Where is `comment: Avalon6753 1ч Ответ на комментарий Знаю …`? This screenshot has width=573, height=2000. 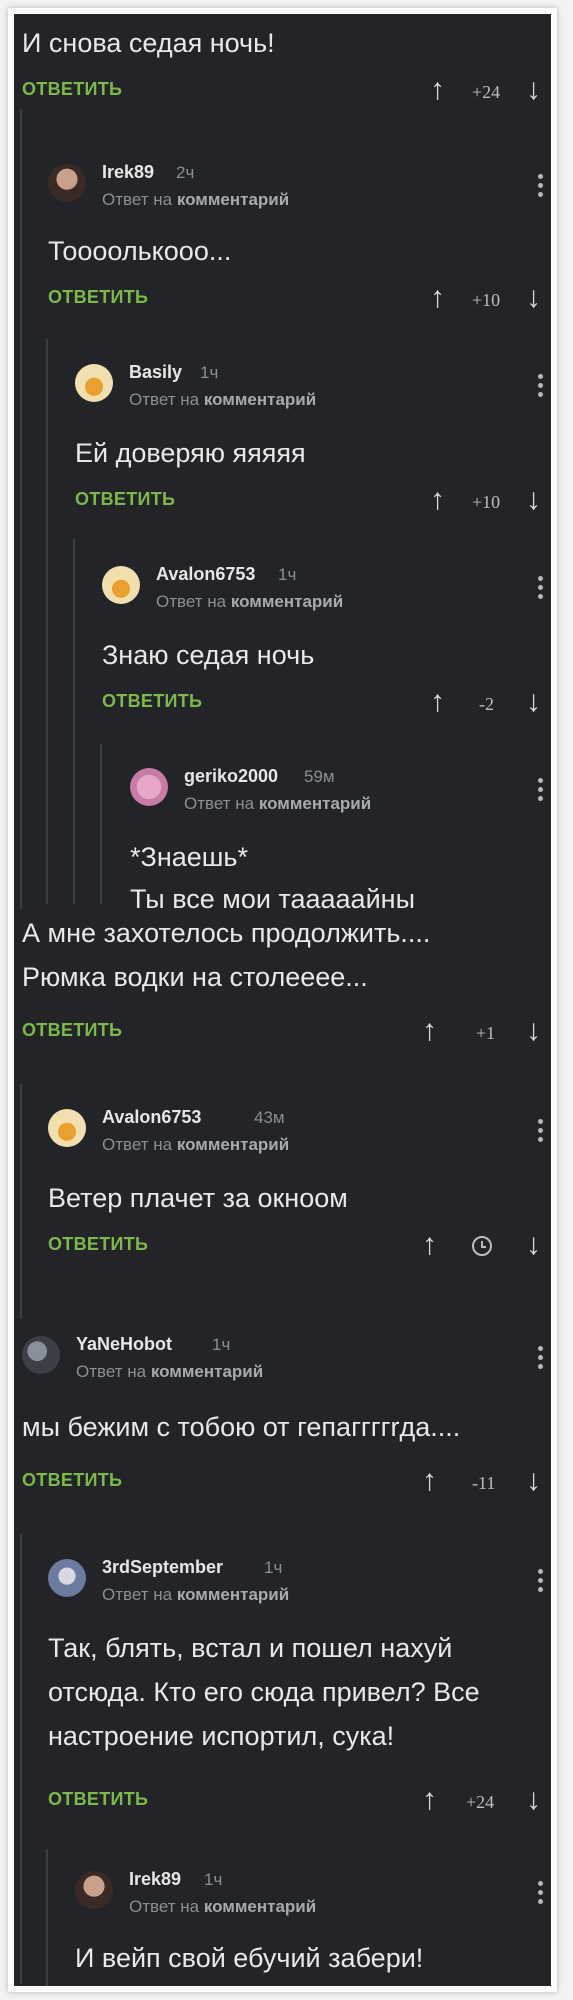
comment: Avalon6753 1ч Ответ на комментарий Знаю … is located at coordinates (282, 644).